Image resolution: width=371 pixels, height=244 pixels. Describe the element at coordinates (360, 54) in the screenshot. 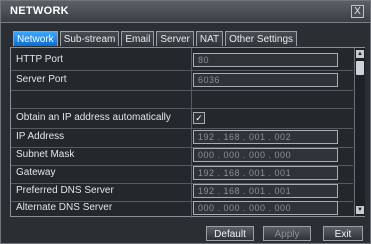

I see `scroll-up-icon: ▲` at that location.